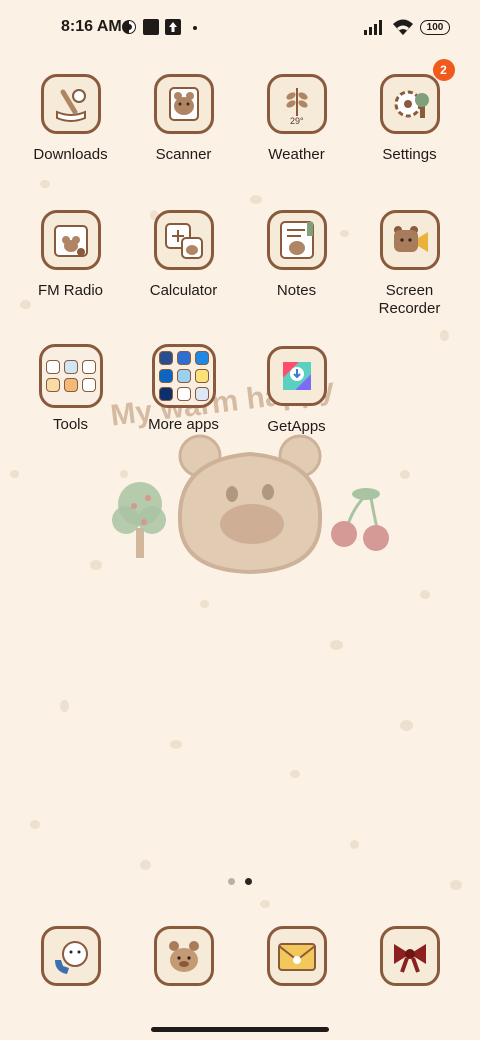 The image size is (480, 1040). What do you see at coordinates (373, 27) in the screenshot?
I see `signal-icon` at bounding box center [373, 27].